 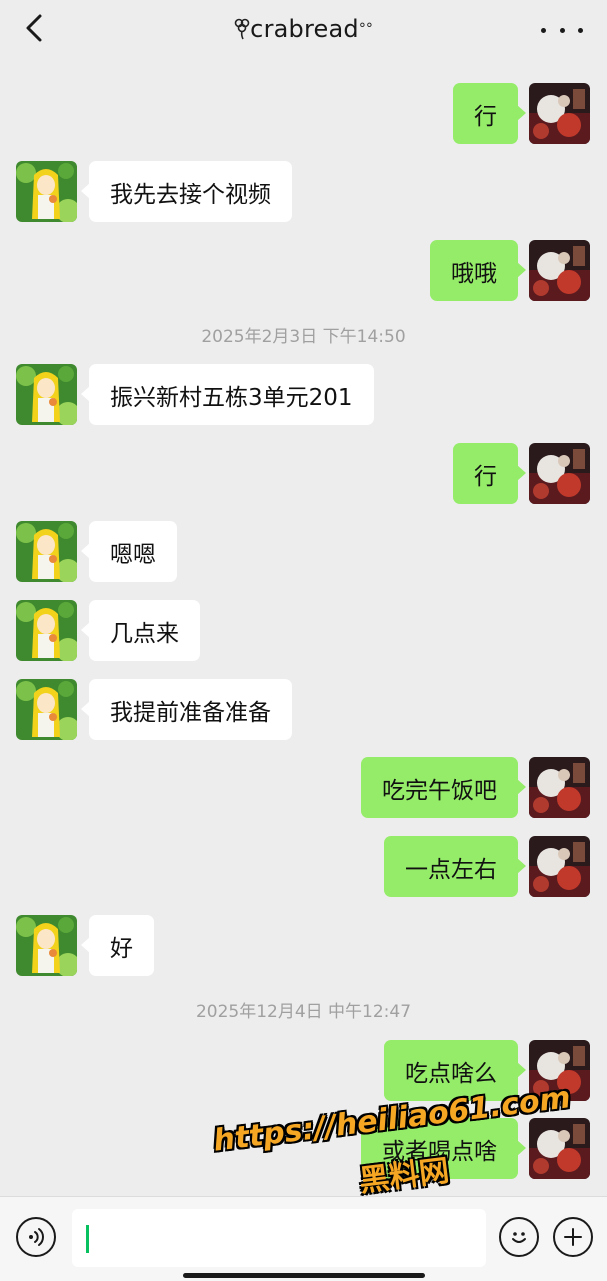 What do you see at coordinates (304, 1275) in the screenshot?
I see `home-indicator` at bounding box center [304, 1275].